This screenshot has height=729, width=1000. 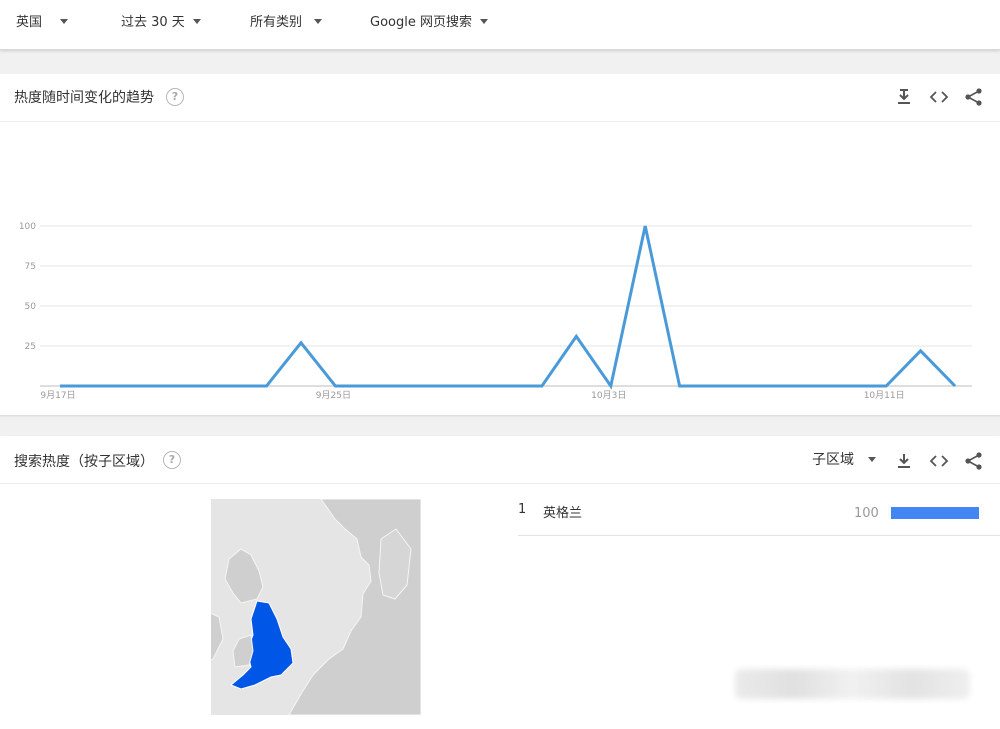 What do you see at coordinates (333, 395) in the screenshot?
I see `x-tick-label: 9月25日` at bounding box center [333, 395].